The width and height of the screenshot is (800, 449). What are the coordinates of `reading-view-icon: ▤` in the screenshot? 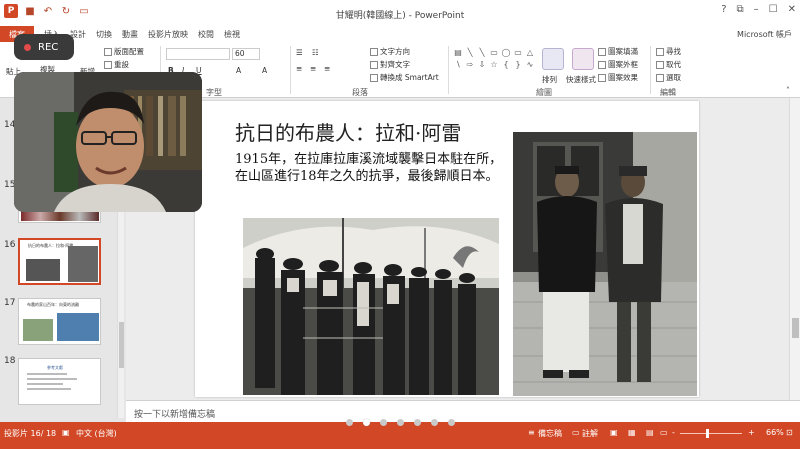 It's located at (650, 432).